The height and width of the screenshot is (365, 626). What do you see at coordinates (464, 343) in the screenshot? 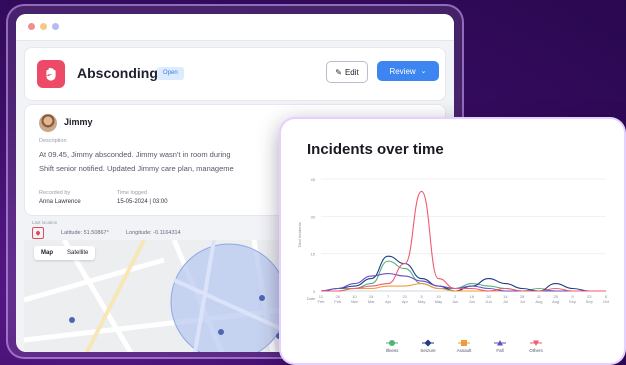
I see `legend-marker-square` at bounding box center [464, 343].